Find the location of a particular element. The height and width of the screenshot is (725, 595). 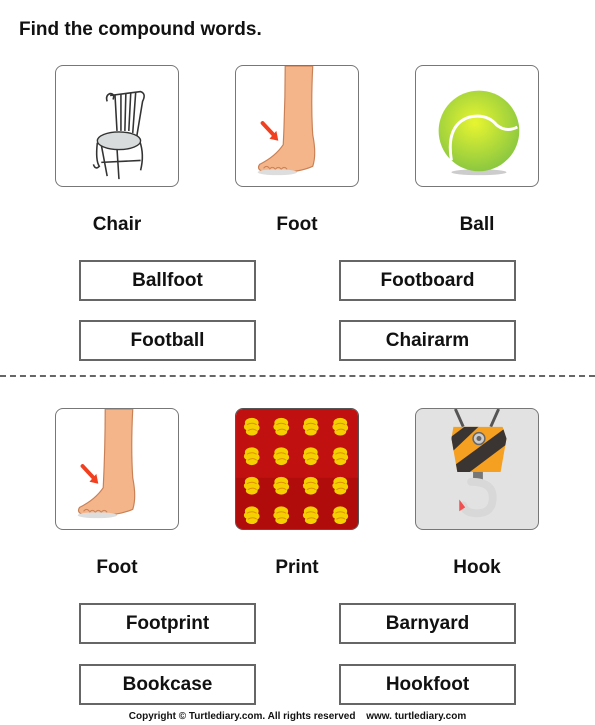

option-button: Footprint is located at coordinates (167, 623).